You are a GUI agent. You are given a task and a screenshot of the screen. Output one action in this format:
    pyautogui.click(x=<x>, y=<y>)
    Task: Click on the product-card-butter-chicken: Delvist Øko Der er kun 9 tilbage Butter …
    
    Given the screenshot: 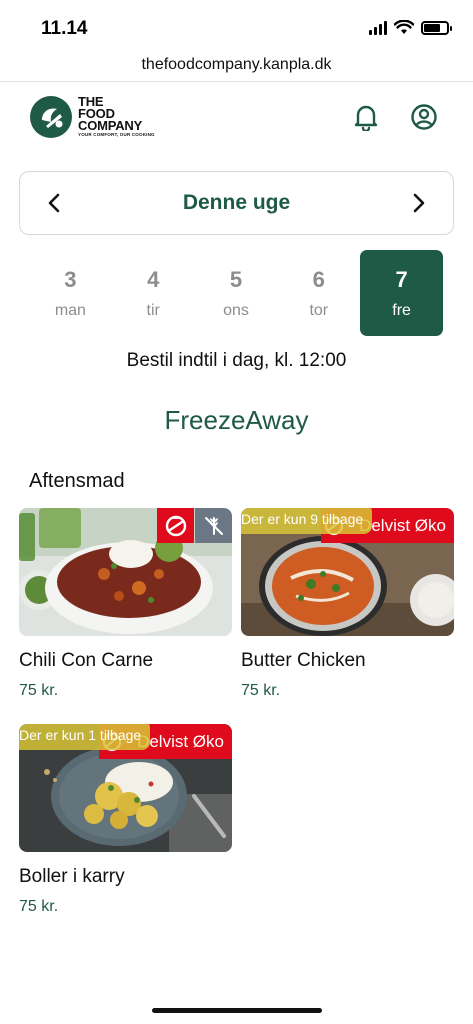 What is the action you would take?
    pyautogui.click(x=347, y=604)
    